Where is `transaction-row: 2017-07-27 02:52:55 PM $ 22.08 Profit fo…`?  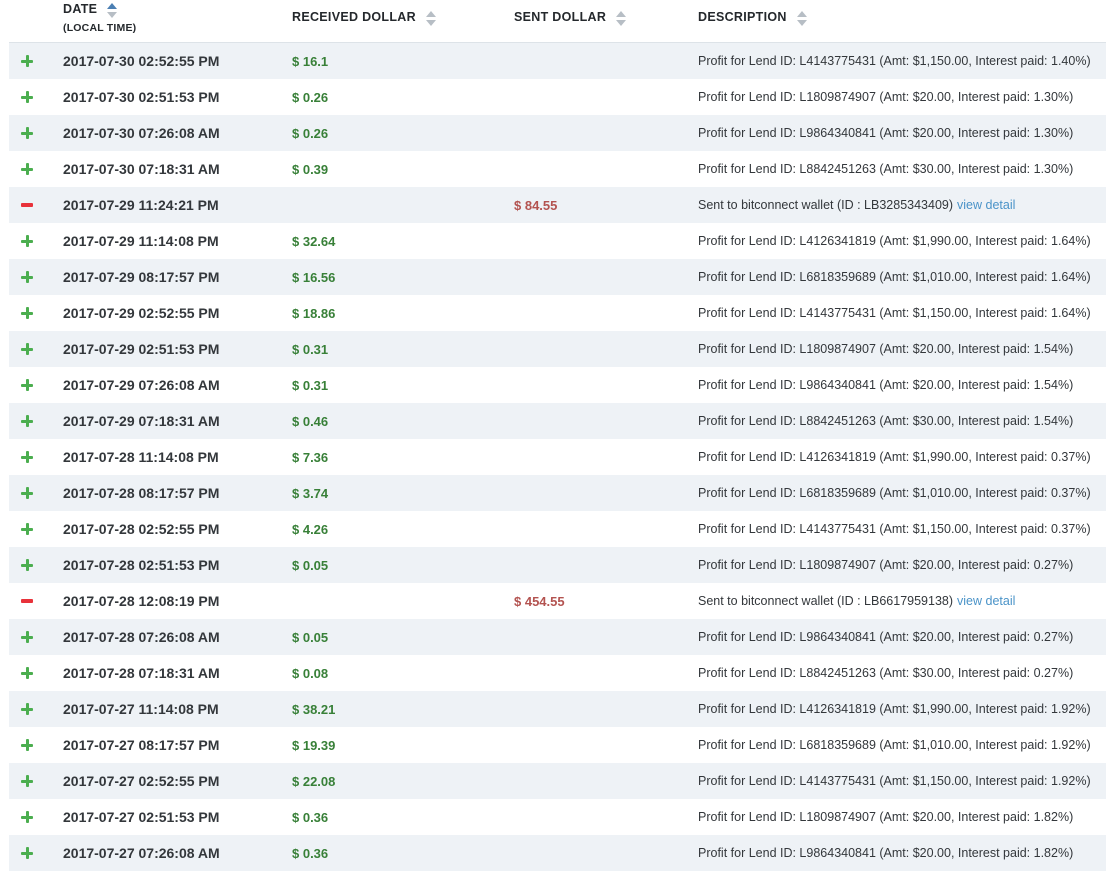
transaction-row: 2017-07-27 02:52:55 PM $ 22.08 Profit fo… is located at coordinates (557, 781).